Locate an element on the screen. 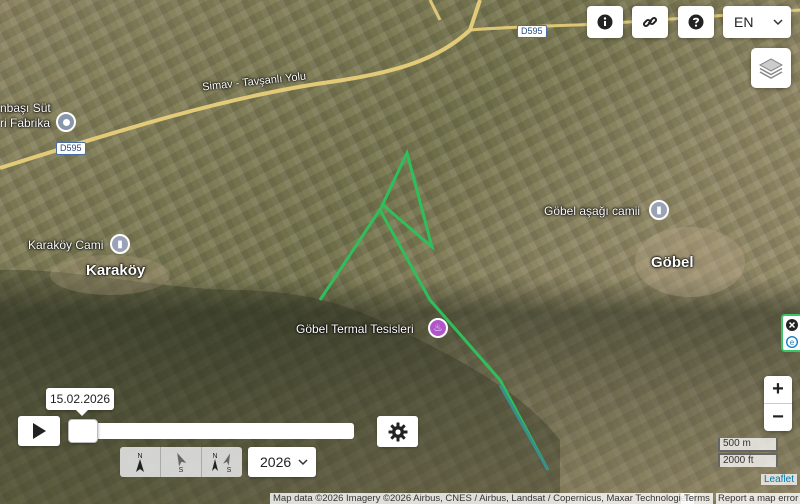 The image size is (800, 504). layers-icon is located at coordinates (771, 68).